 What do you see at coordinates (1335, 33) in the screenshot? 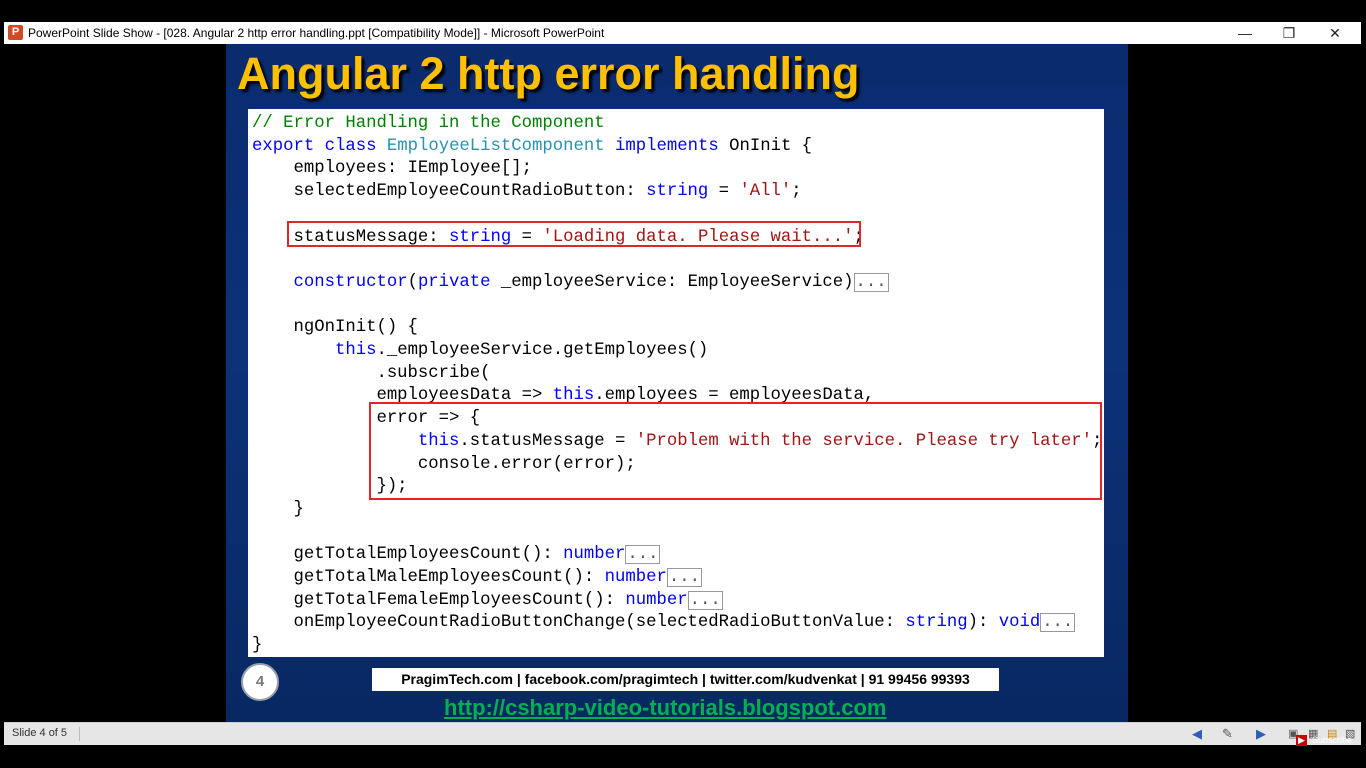
I see `close-button: ✕` at bounding box center [1335, 33].